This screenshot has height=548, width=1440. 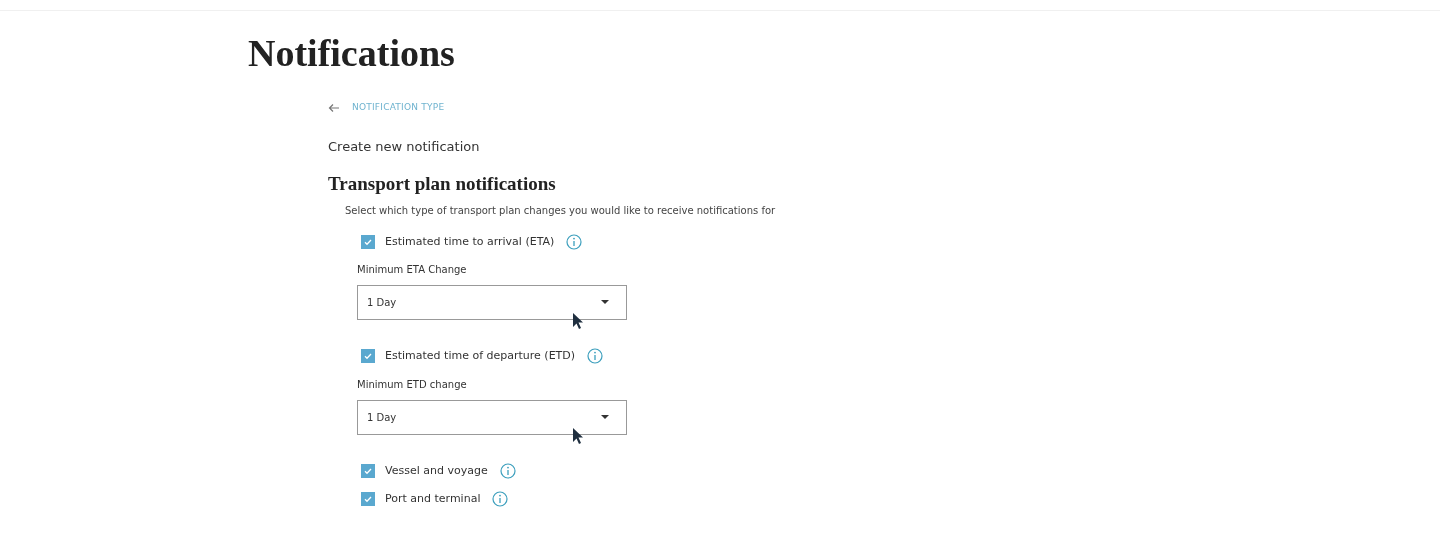 What do you see at coordinates (334, 107) in the screenshot?
I see `back-arrow-icon` at bounding box center [334, 107].